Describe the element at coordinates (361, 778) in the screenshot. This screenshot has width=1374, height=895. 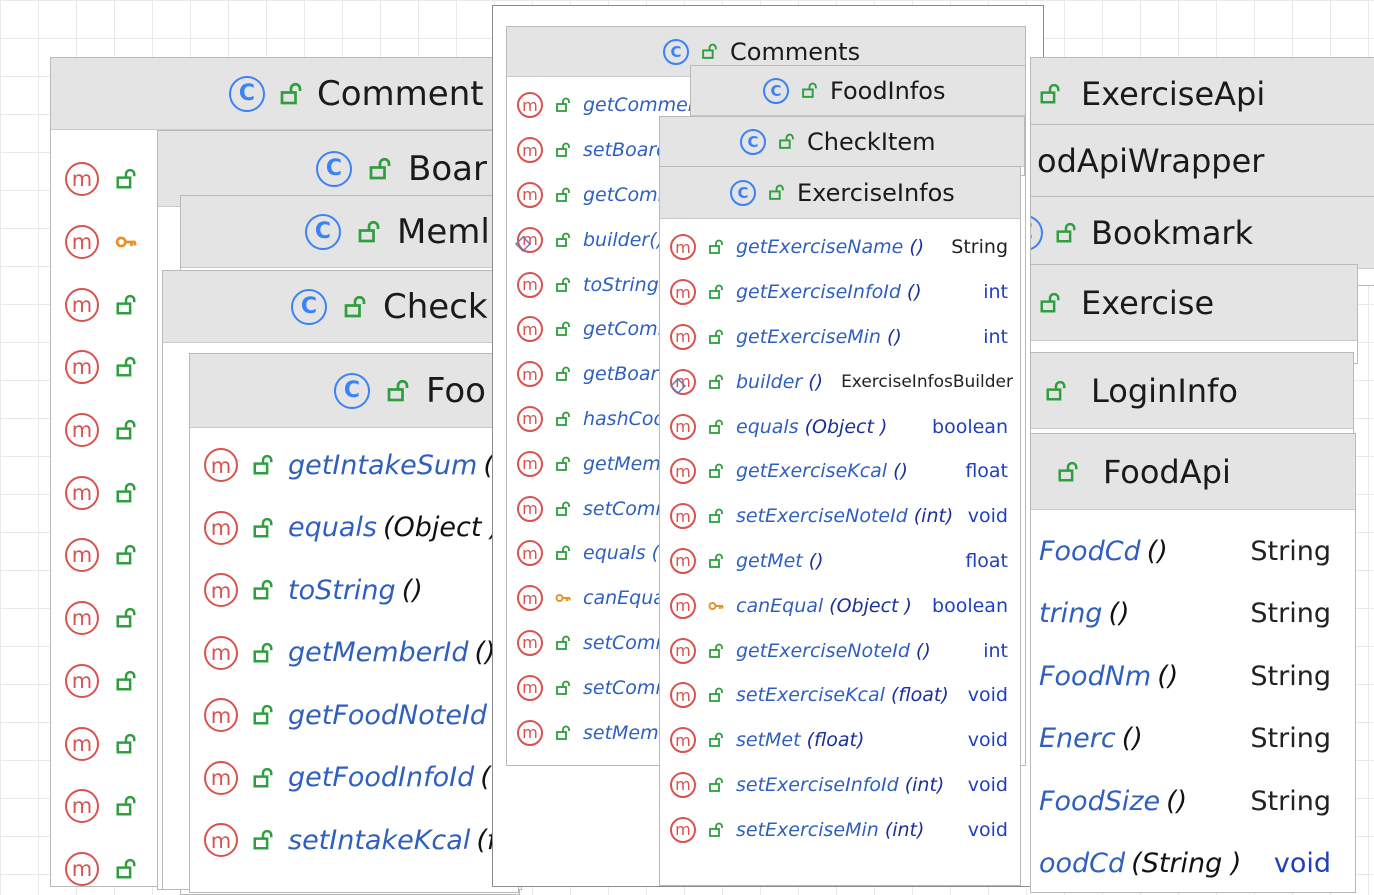
I see `method-row: m getFoodInfoId(` at that location.